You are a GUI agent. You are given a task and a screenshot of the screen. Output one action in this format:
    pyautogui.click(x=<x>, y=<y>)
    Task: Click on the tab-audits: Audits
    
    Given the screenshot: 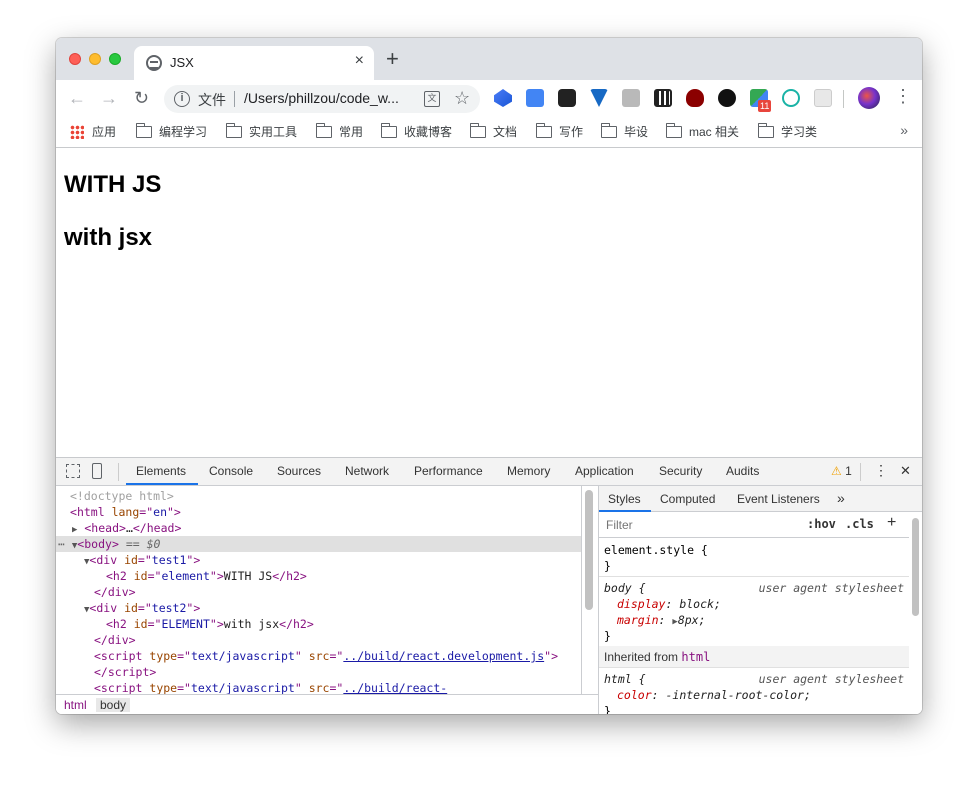 What is the action you would take?
    pyautogui.click(x=742, y=471)
    